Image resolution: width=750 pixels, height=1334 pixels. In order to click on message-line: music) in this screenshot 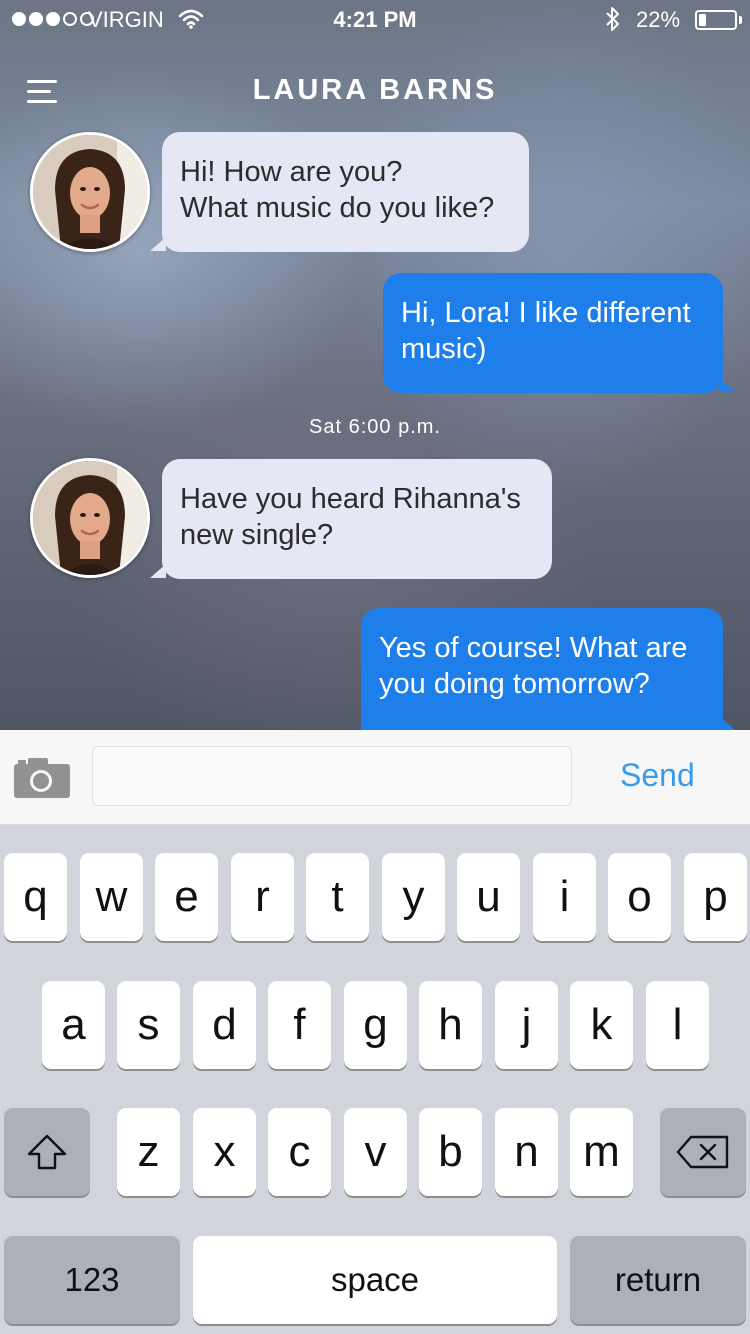, I will do `click(444, 349)`.